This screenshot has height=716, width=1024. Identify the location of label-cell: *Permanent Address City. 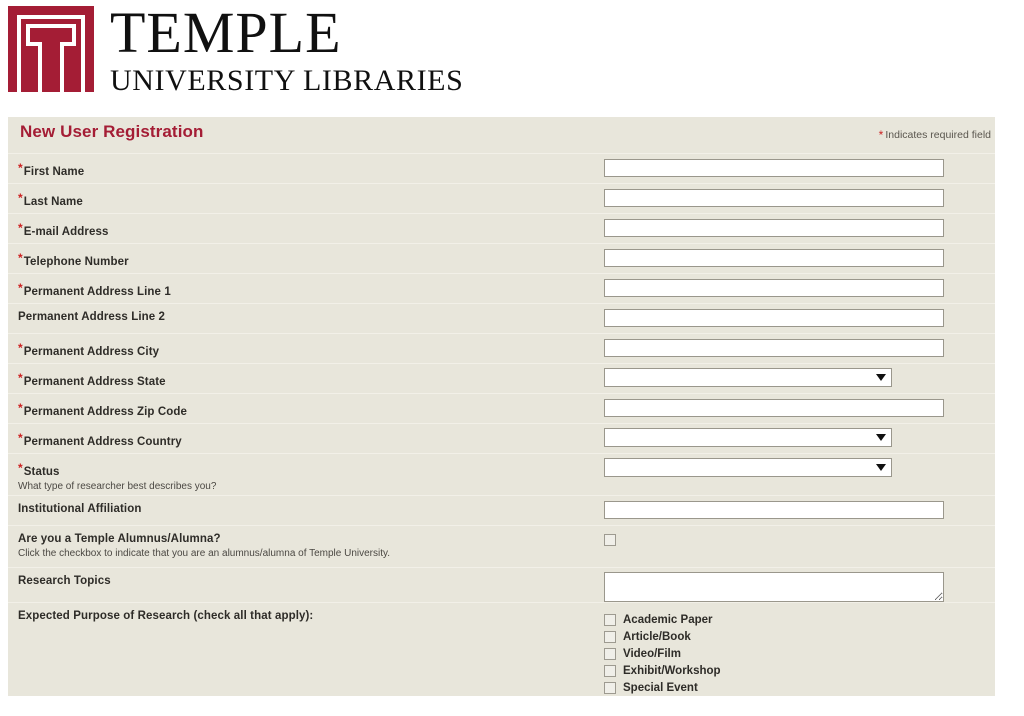
(306, 346).